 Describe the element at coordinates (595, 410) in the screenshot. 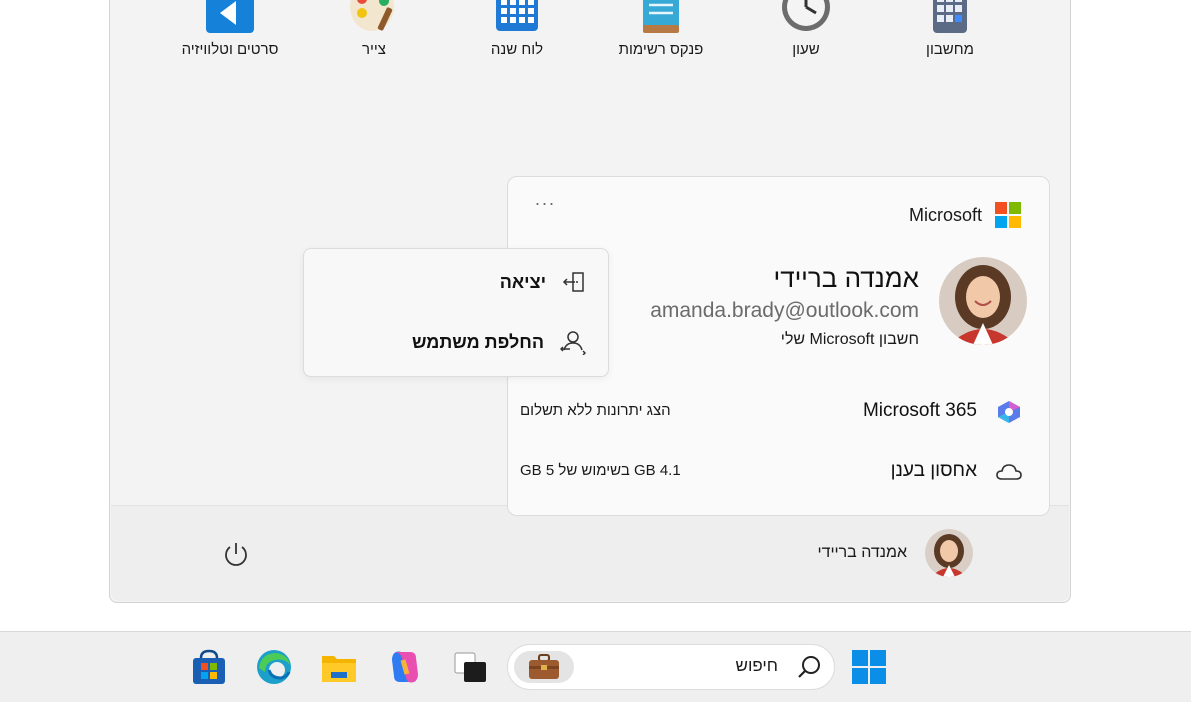

I see `service-detail-link: הצג יתרונות ללא תשלום` at that location.